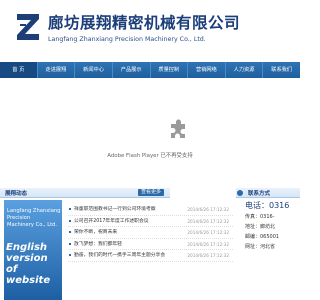  What do you see at coordinates (57, 70) in the screenshot?
I see `nav-item-about: 走进展翔` at bounding box center [57, 70].